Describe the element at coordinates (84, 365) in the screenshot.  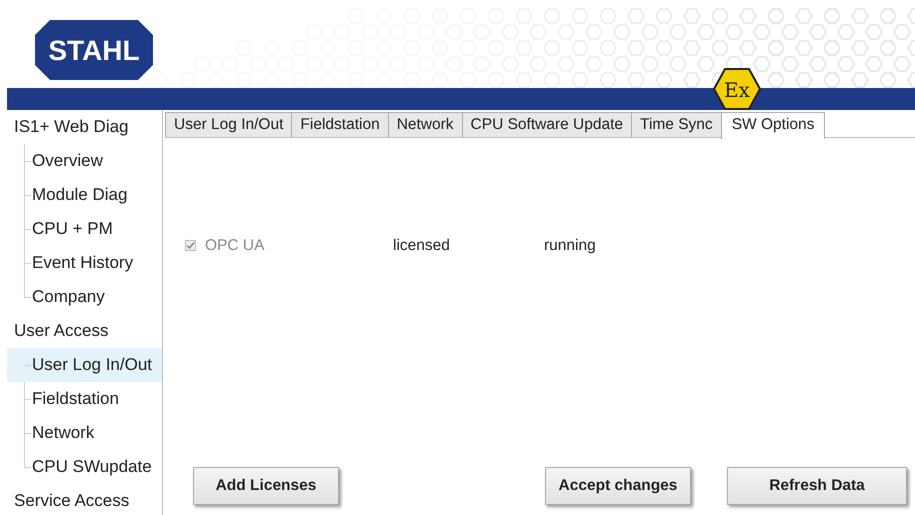
I see `sidebar-item: User Log In/Out` at that location.